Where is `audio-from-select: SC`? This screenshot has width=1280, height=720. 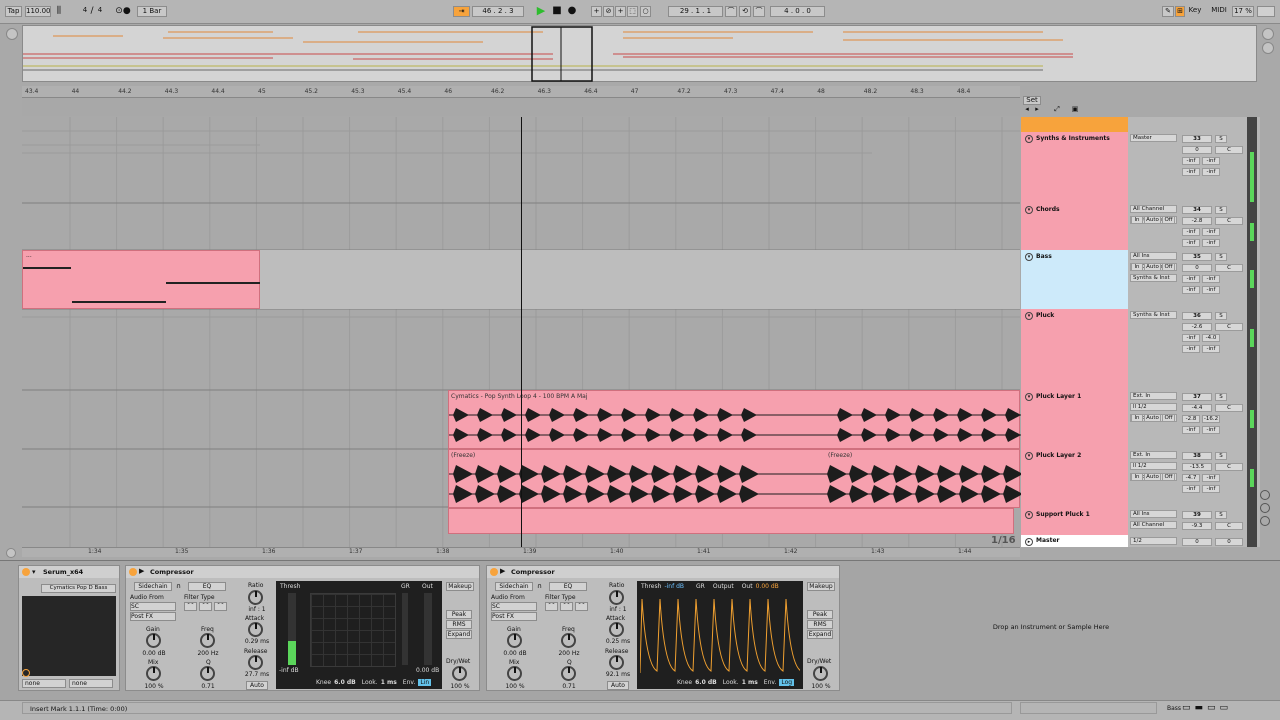 audio-from-select: SC is located at coordinates (514, 606).